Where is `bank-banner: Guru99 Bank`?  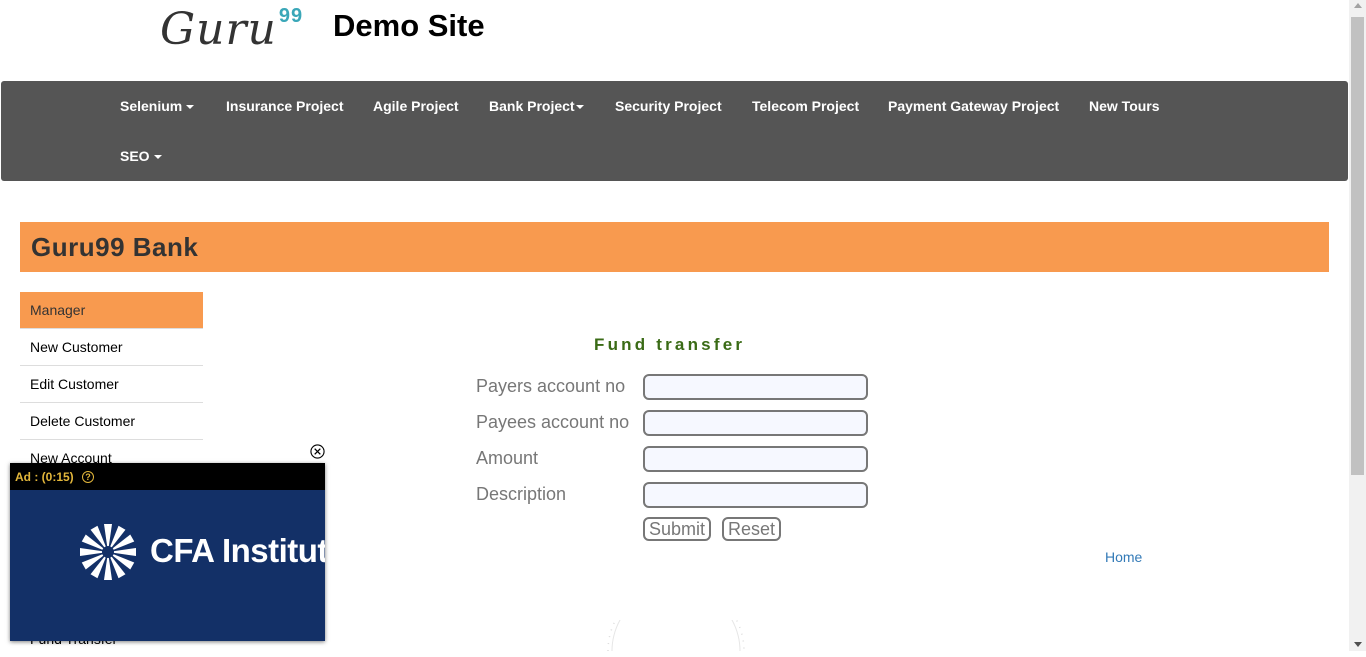 bank-banner: Guru99 Bank is located at coordinates (674, 247).